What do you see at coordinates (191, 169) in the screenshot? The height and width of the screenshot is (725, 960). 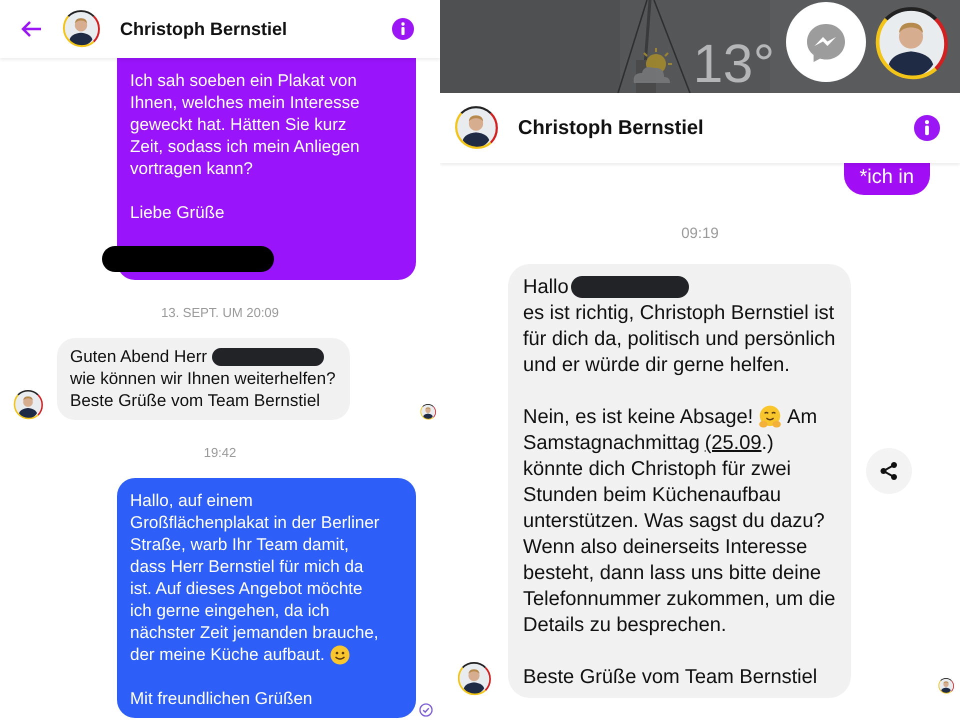 I see `message-text: vortragen kann?` at bounding box center [191, 169].